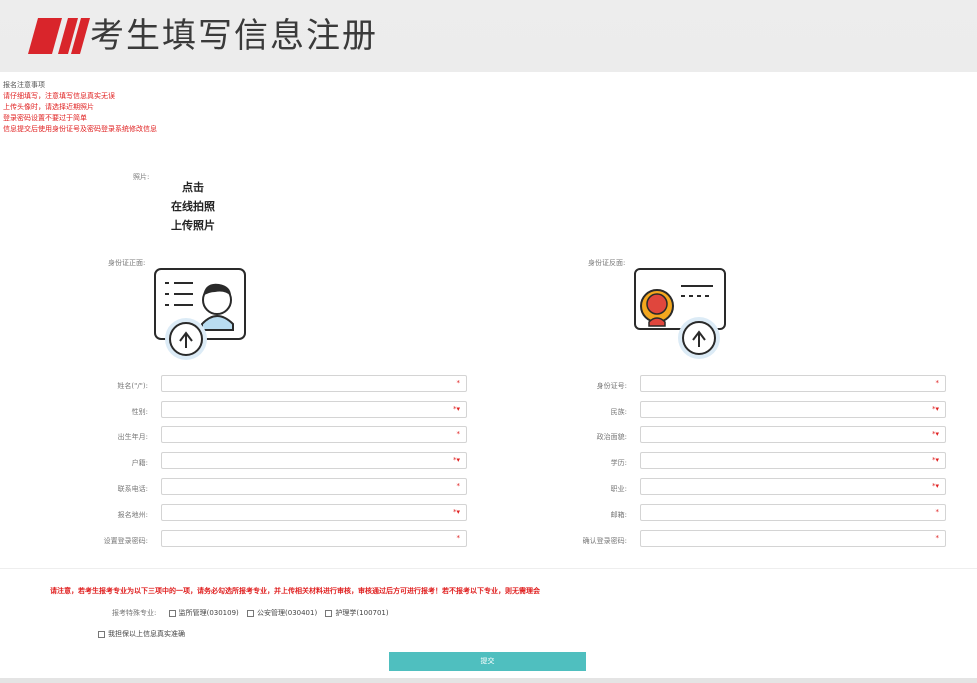 The height and width of the screenshot is (683, 977). What do you see at coordinates (127, 263) in the screenshot?
I see `id-front-label: 身份证正面:` at bounding box center [127, 263].